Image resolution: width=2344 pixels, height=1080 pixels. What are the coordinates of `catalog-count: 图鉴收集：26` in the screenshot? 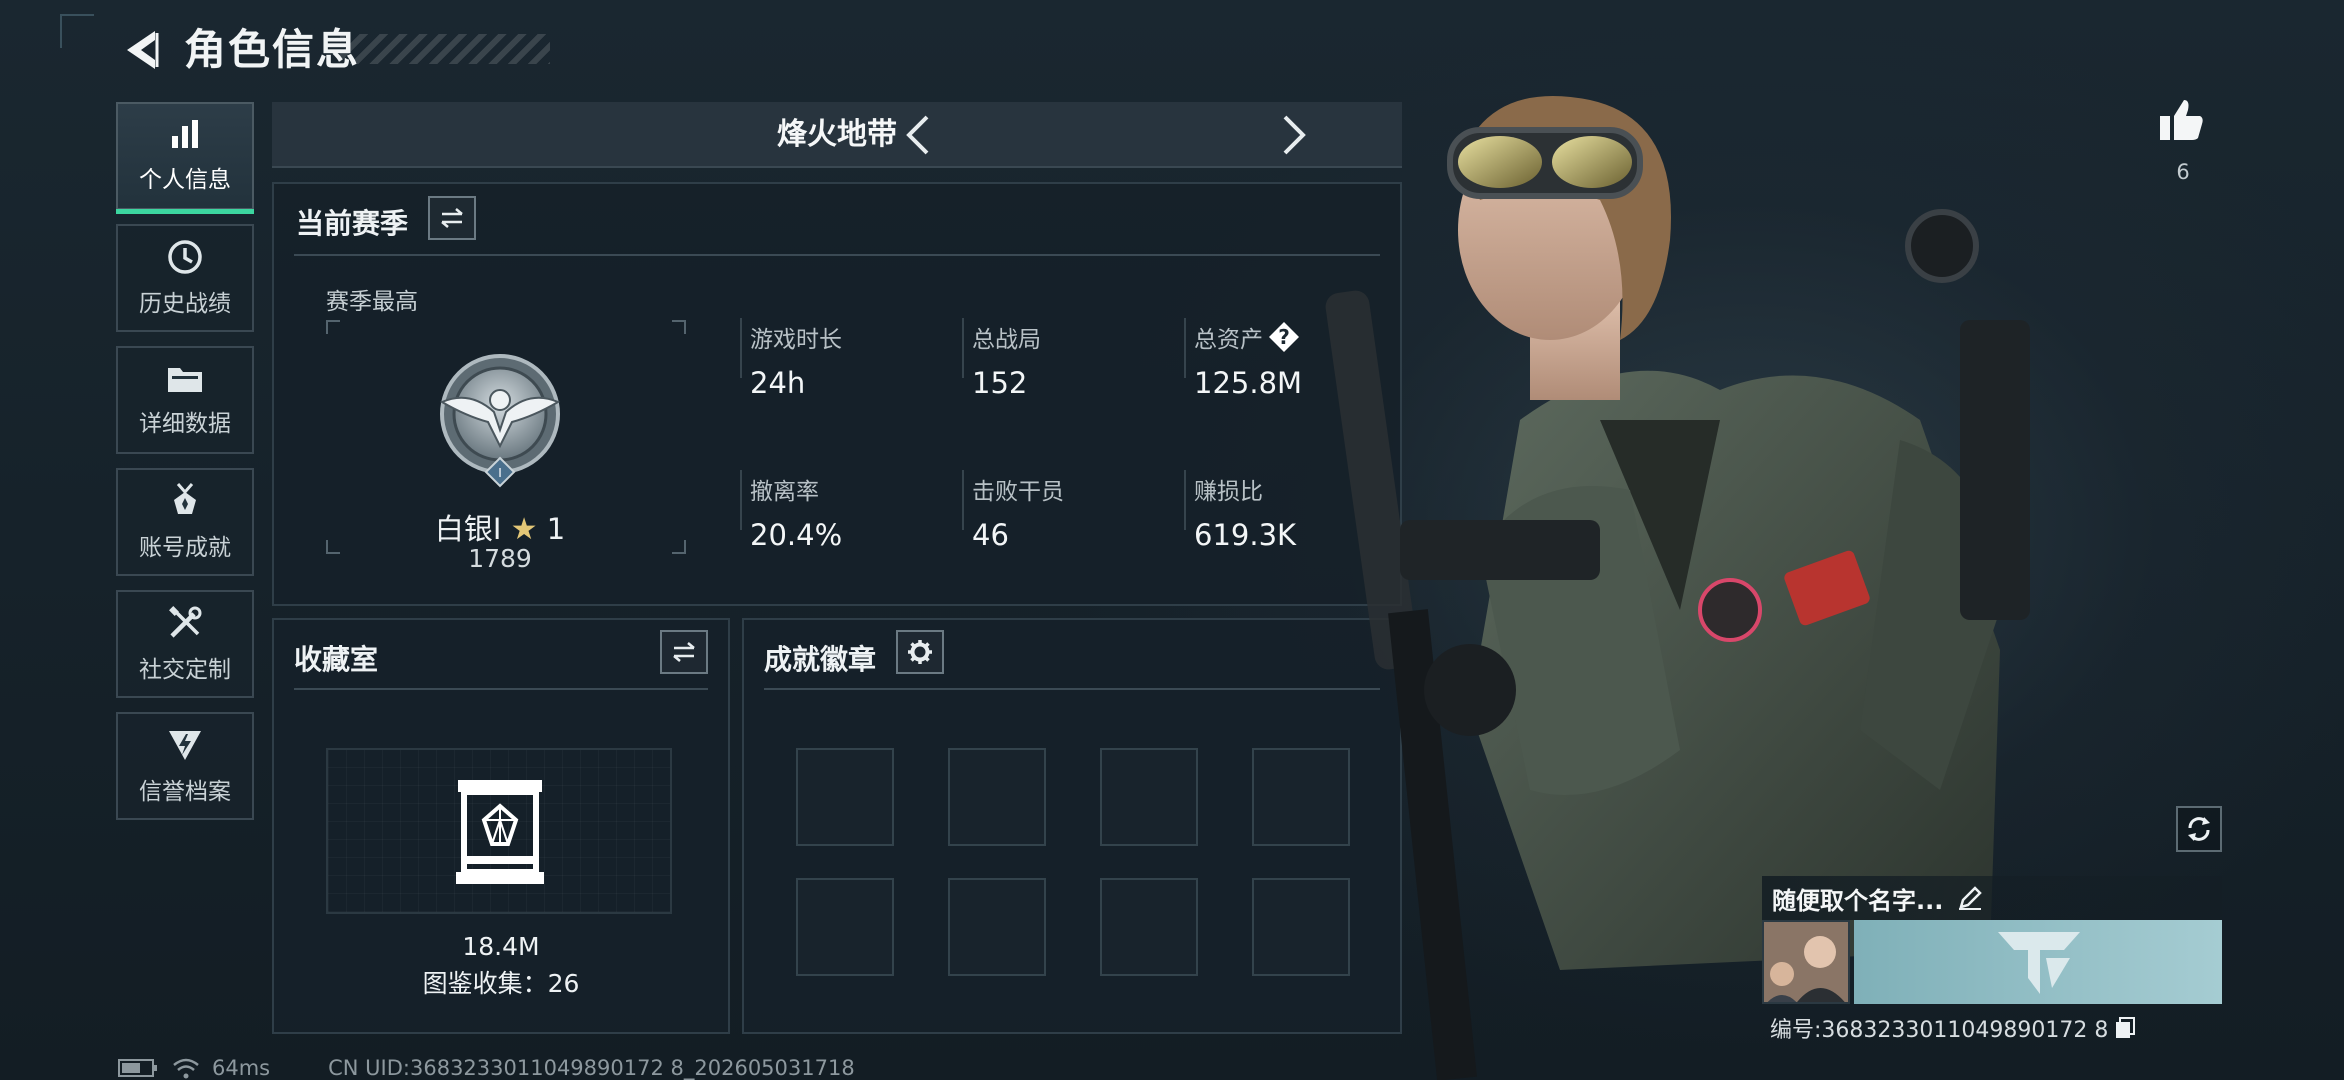 It's located at (501, 983).